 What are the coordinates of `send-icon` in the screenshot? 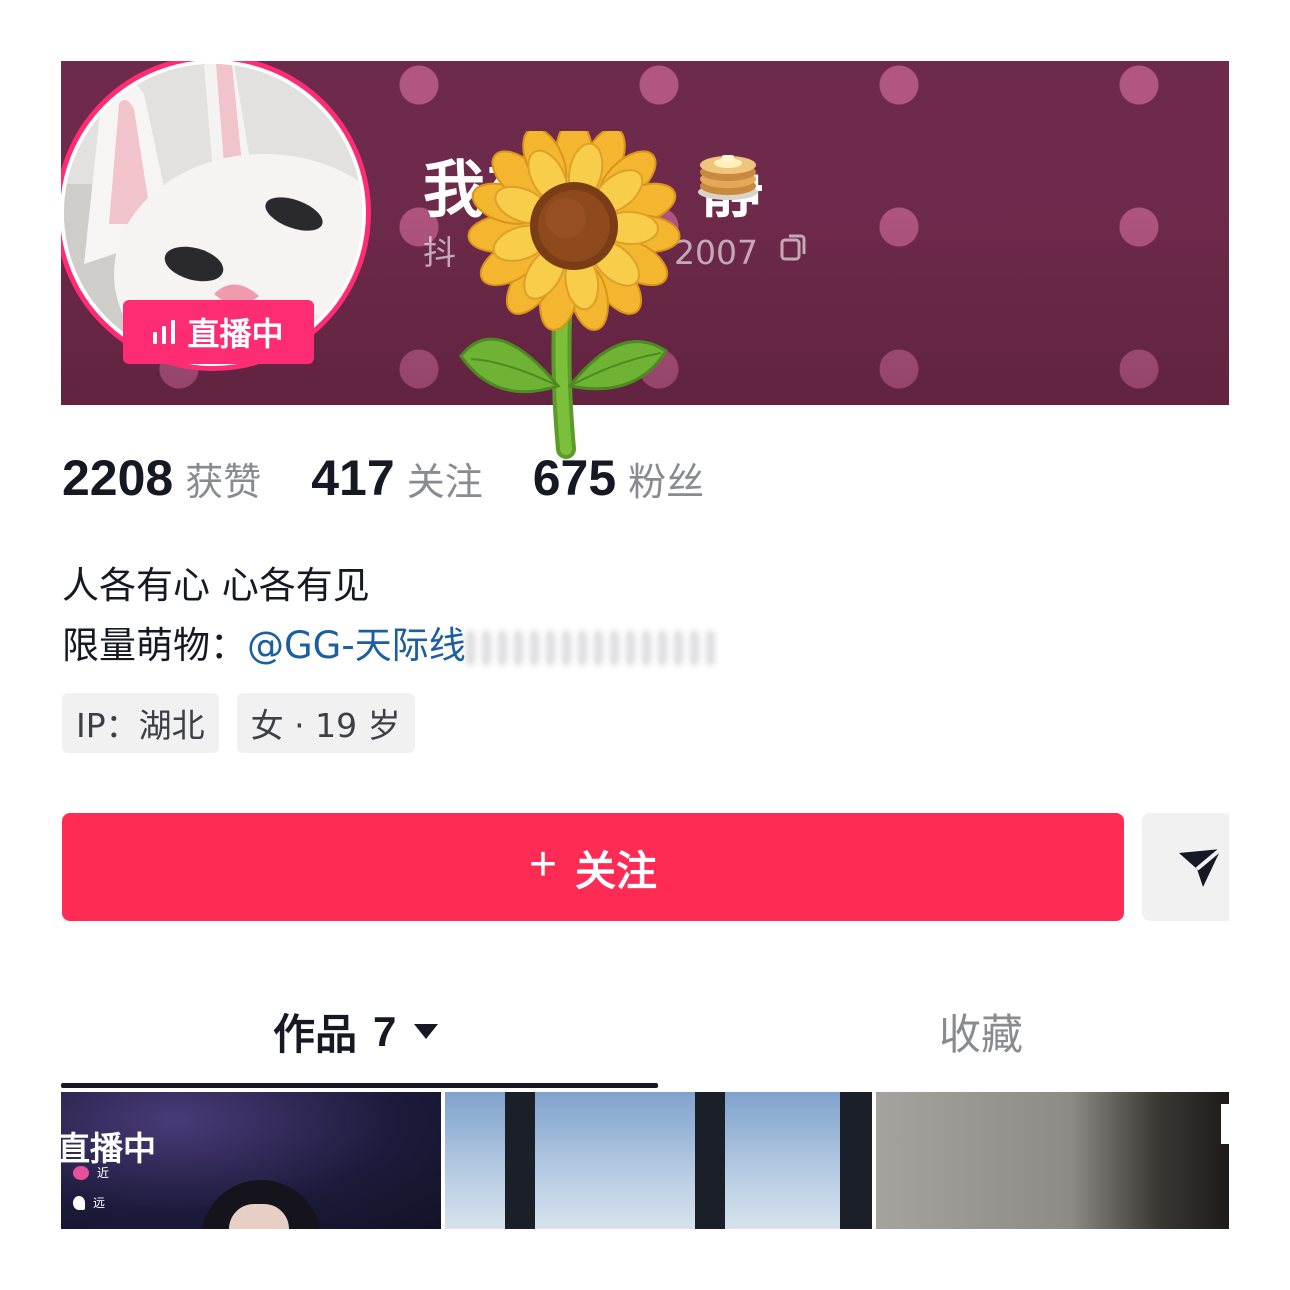 It's located at (1201, 867).